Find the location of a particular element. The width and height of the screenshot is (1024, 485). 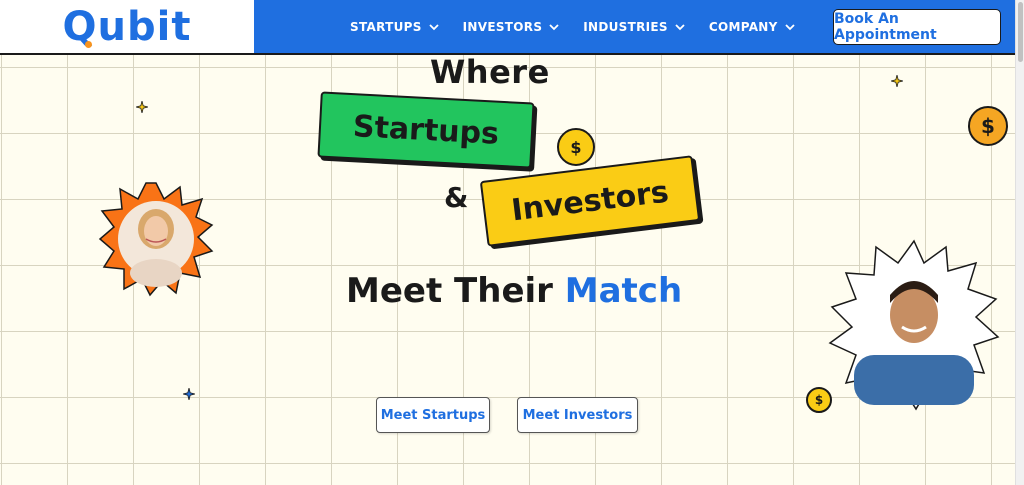

hero-where: Where is located at coordinates (490, 73).